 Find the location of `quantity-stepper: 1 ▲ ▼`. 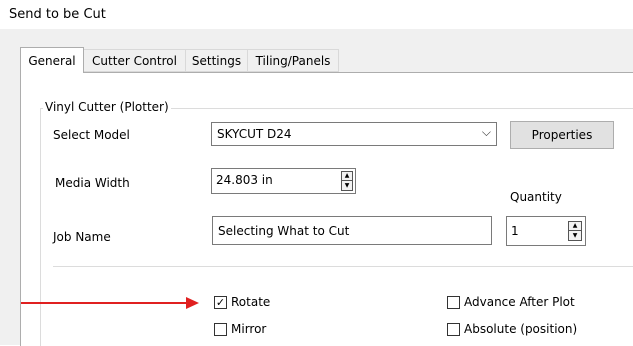

quantity-stepper: 1 ▲ ▼ is located at coordinates (546, 231).